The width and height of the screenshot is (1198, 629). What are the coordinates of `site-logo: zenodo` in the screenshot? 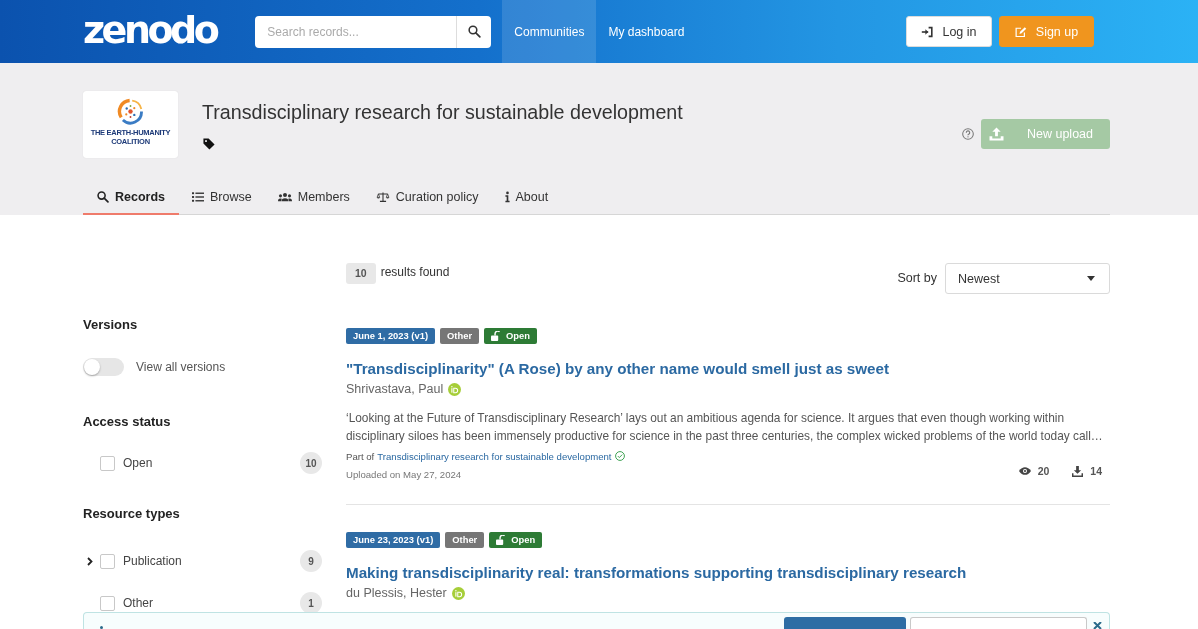 It's located at (152, 29).